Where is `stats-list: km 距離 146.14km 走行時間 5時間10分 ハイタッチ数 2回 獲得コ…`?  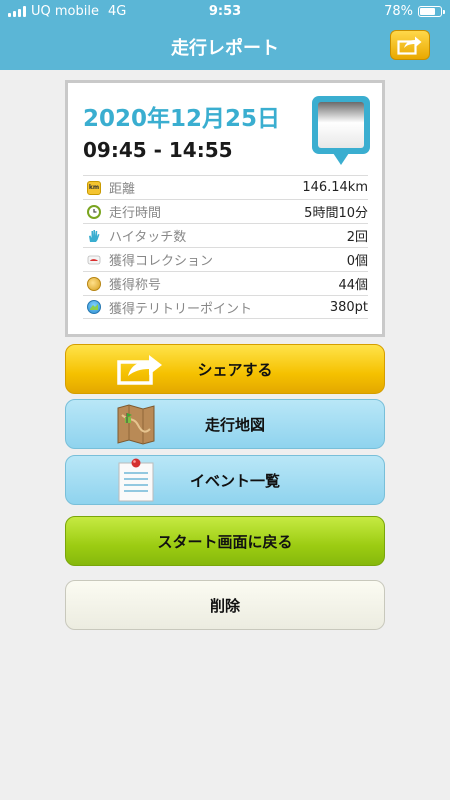
stats-list: km 距離 146.14km 走行時間 5時間10分 ハイタッチ数 2回 獲得コ… is located at coordinates (225, 247).